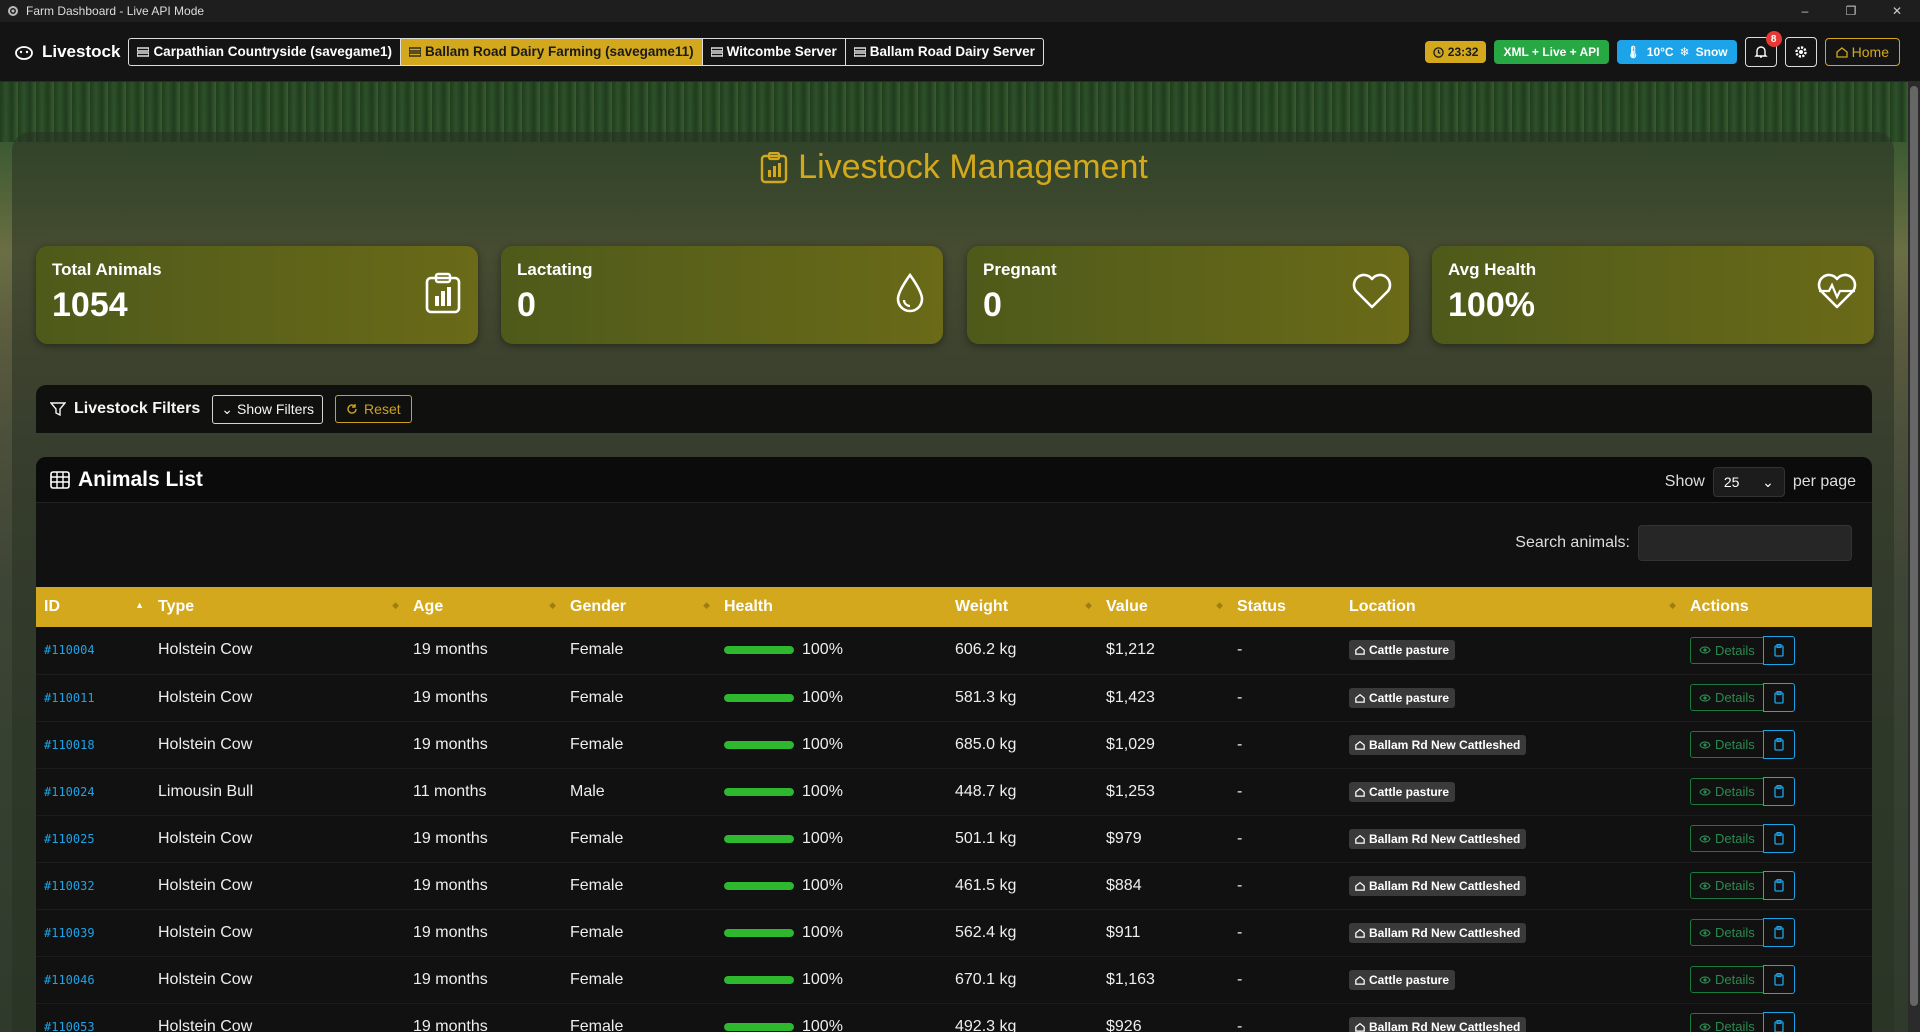  Describe the element at coordinates (93, 885) in the screenshot. I see `animal-id-link: #110032` at that location.